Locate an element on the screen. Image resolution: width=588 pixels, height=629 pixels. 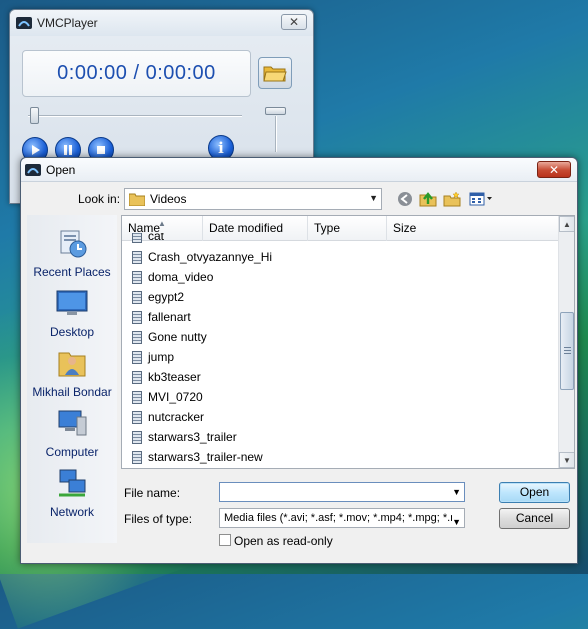
stop-icon is located at coordinates (101, 150).